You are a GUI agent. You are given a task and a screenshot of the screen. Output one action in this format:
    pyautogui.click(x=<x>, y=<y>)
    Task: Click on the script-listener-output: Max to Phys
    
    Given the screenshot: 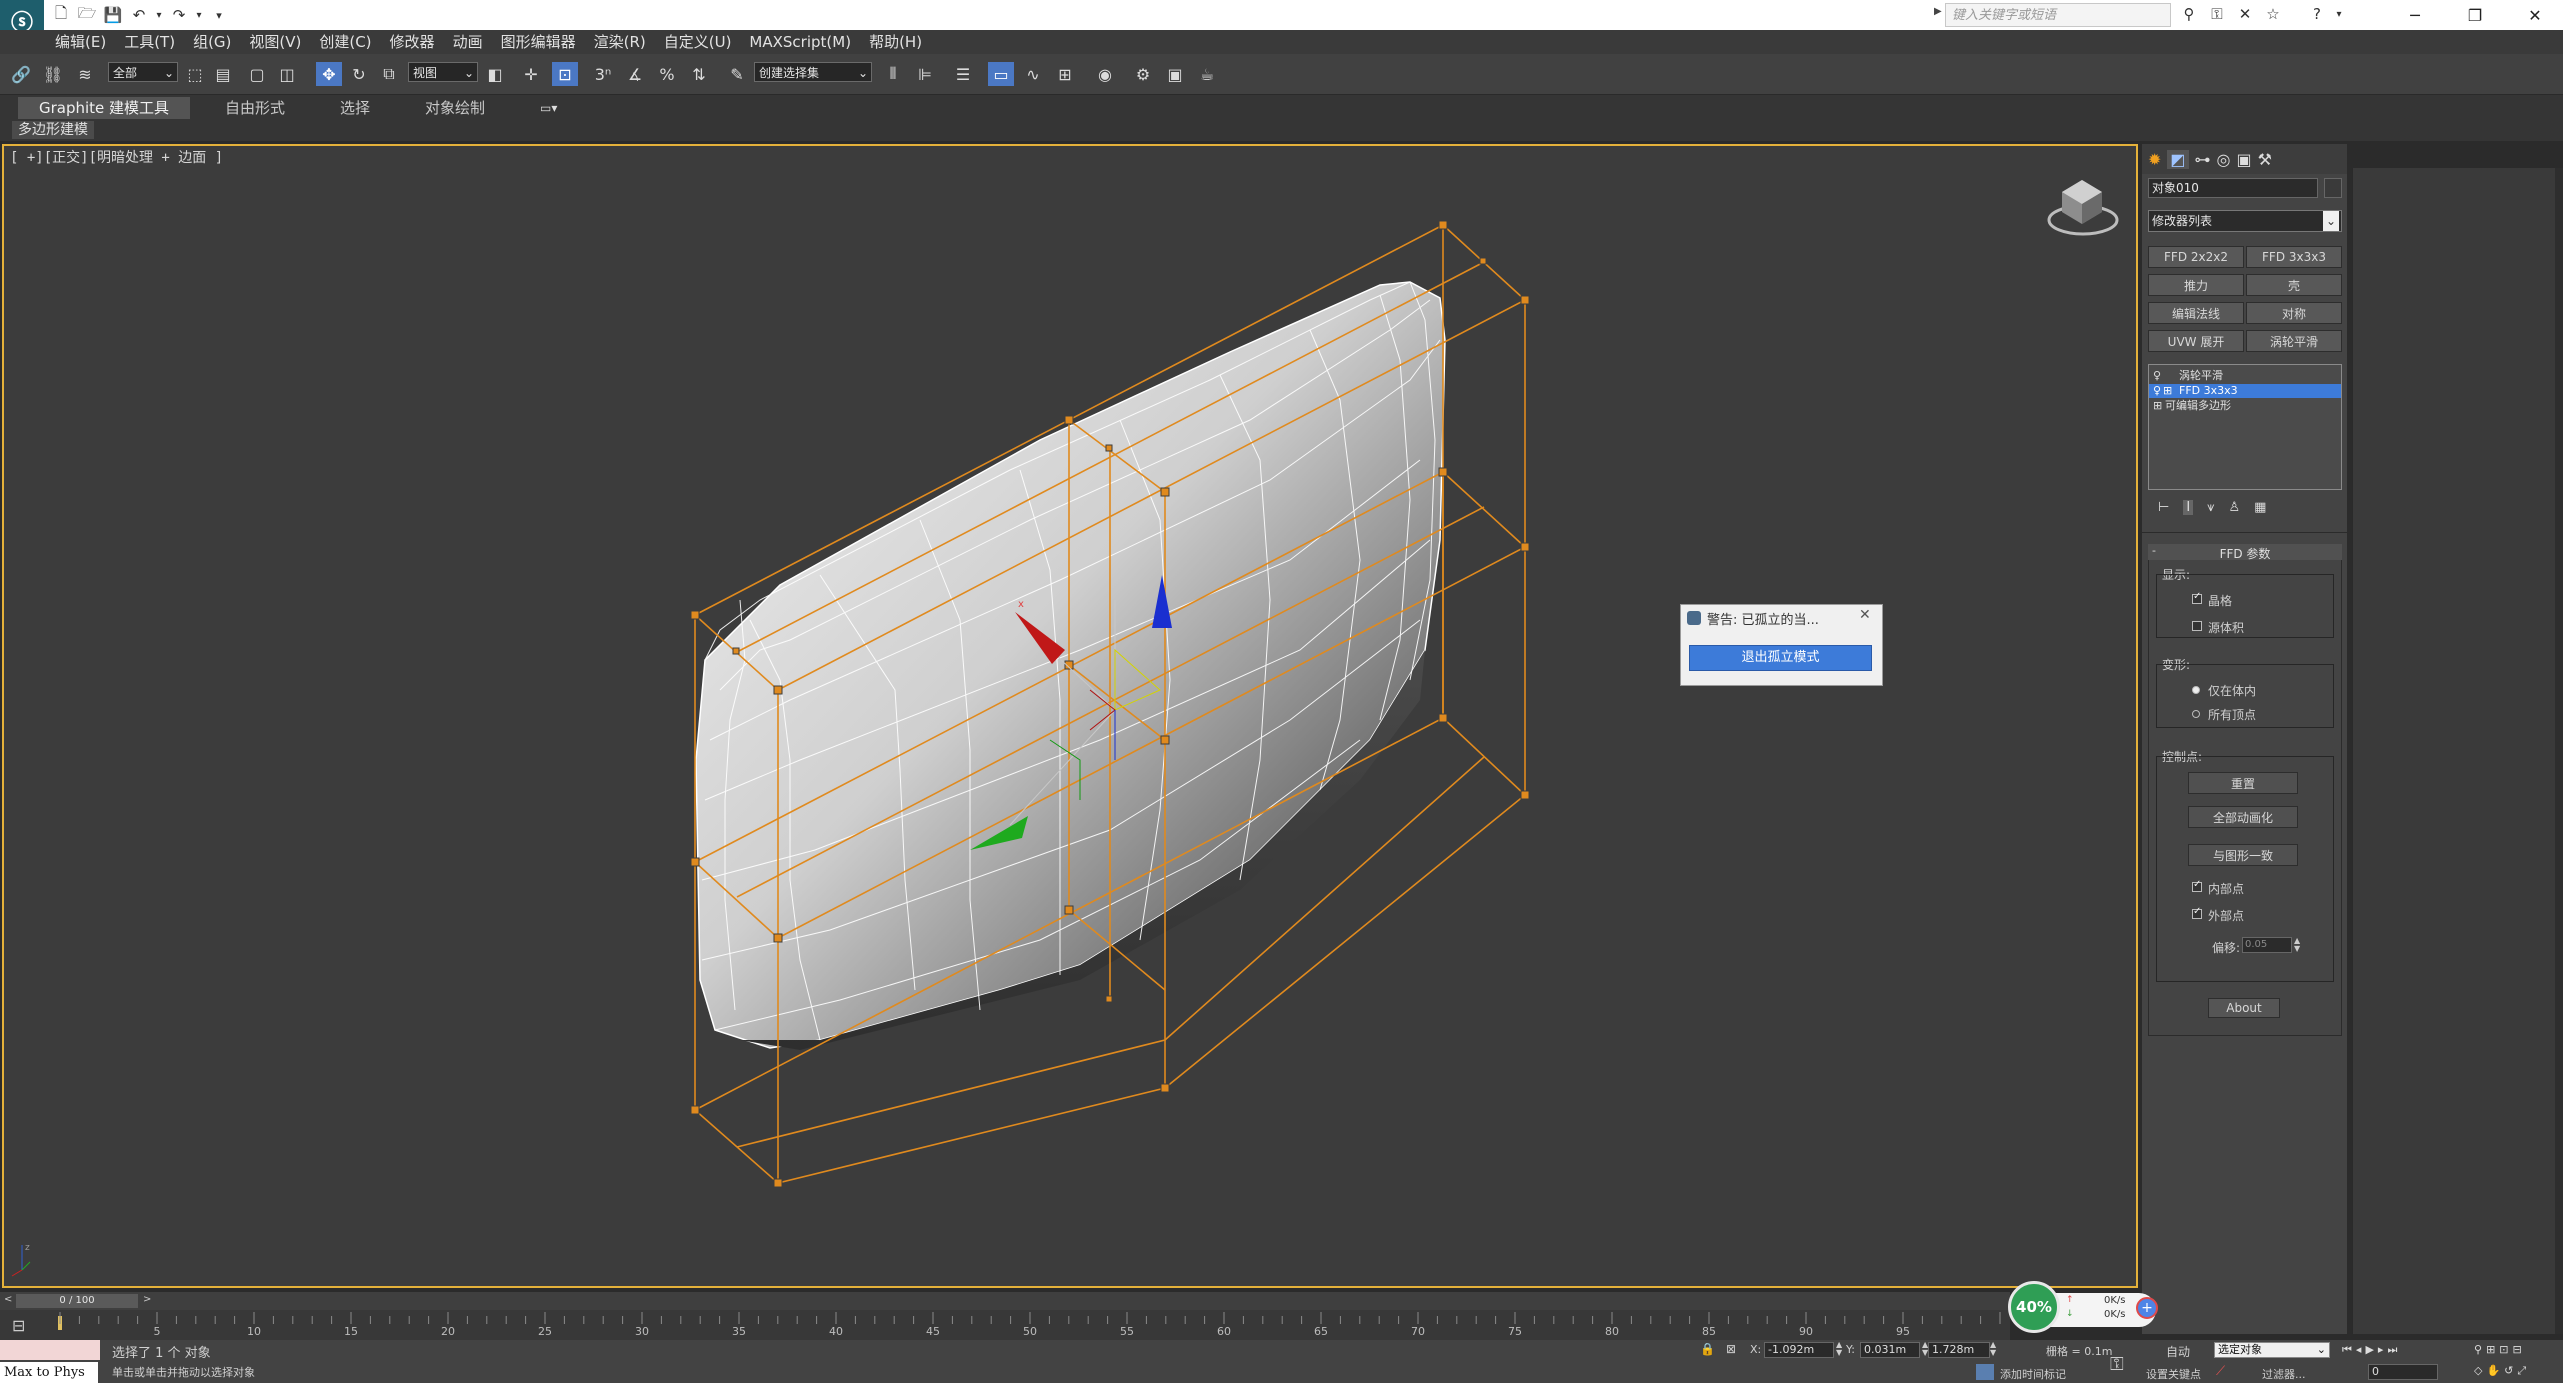 What is the action you would take?
    pyautogui.click(x=49, y=1372)
    